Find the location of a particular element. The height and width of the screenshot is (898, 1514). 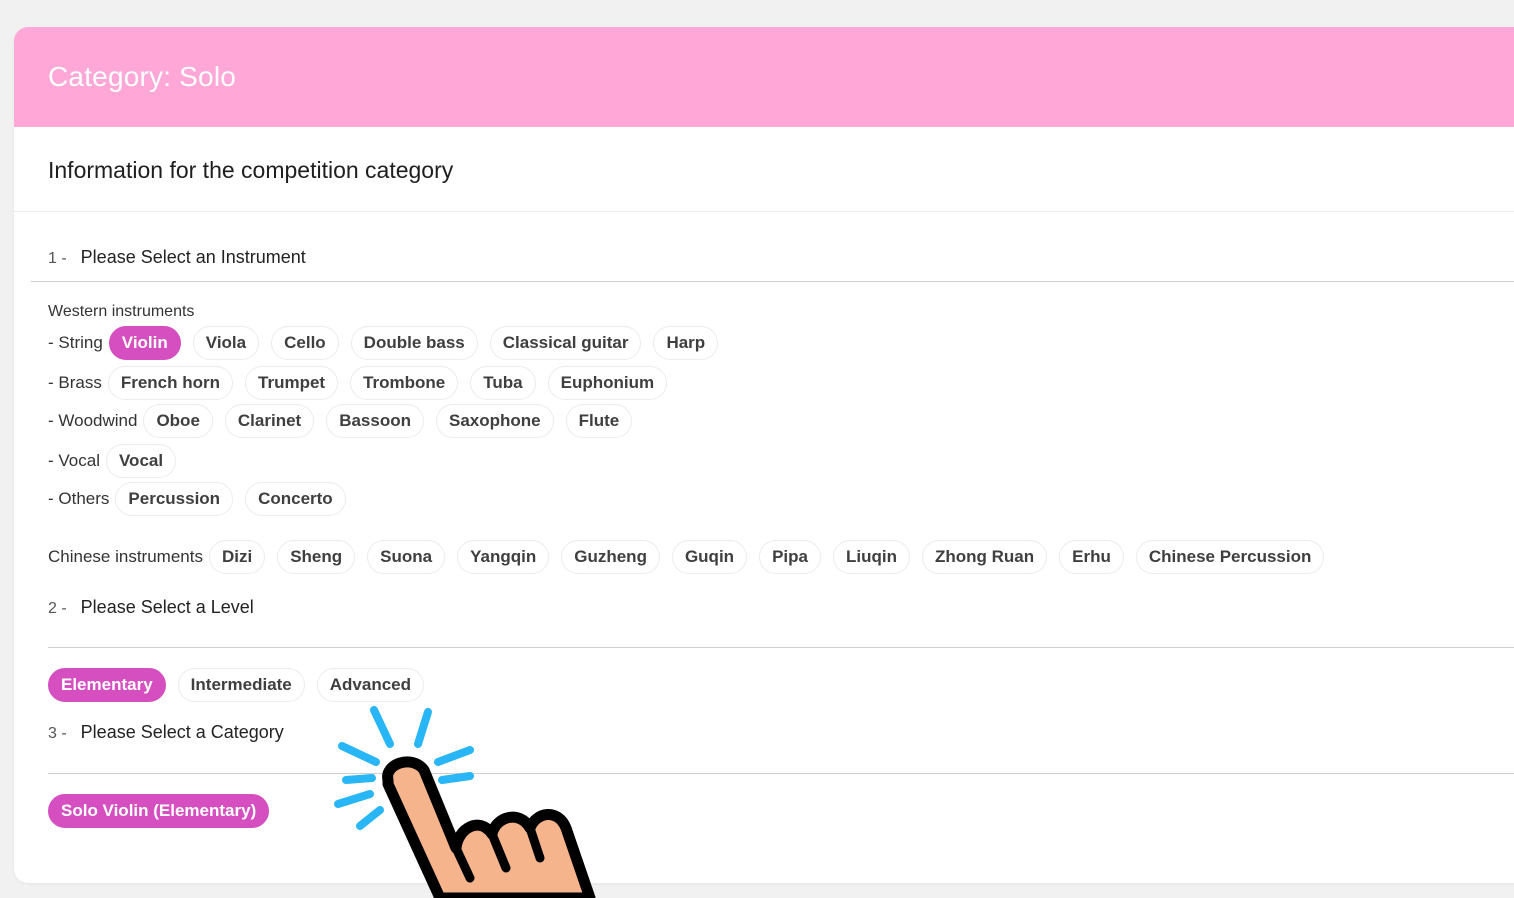

instrument-euphonium: Euphonium is located at coordinates (607, 383).